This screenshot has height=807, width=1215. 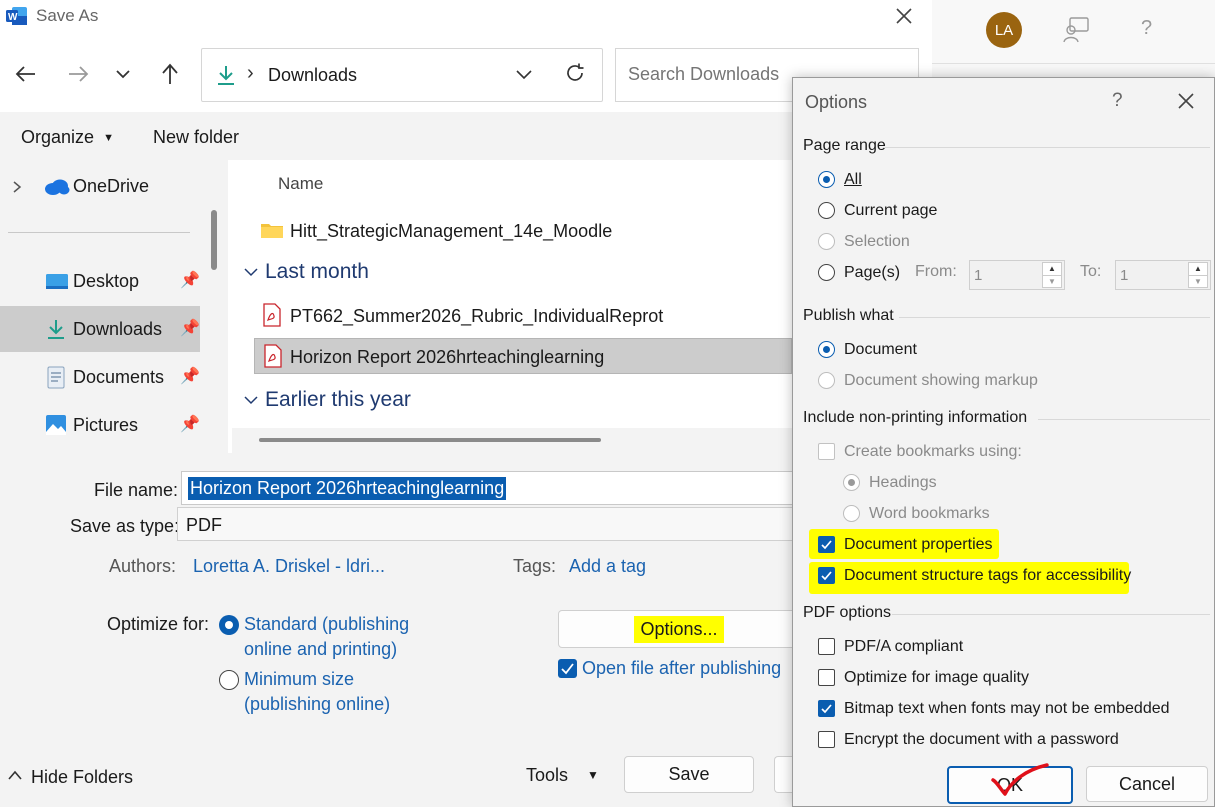 I want to click on refresh-icon, so click(x=575, y=72).